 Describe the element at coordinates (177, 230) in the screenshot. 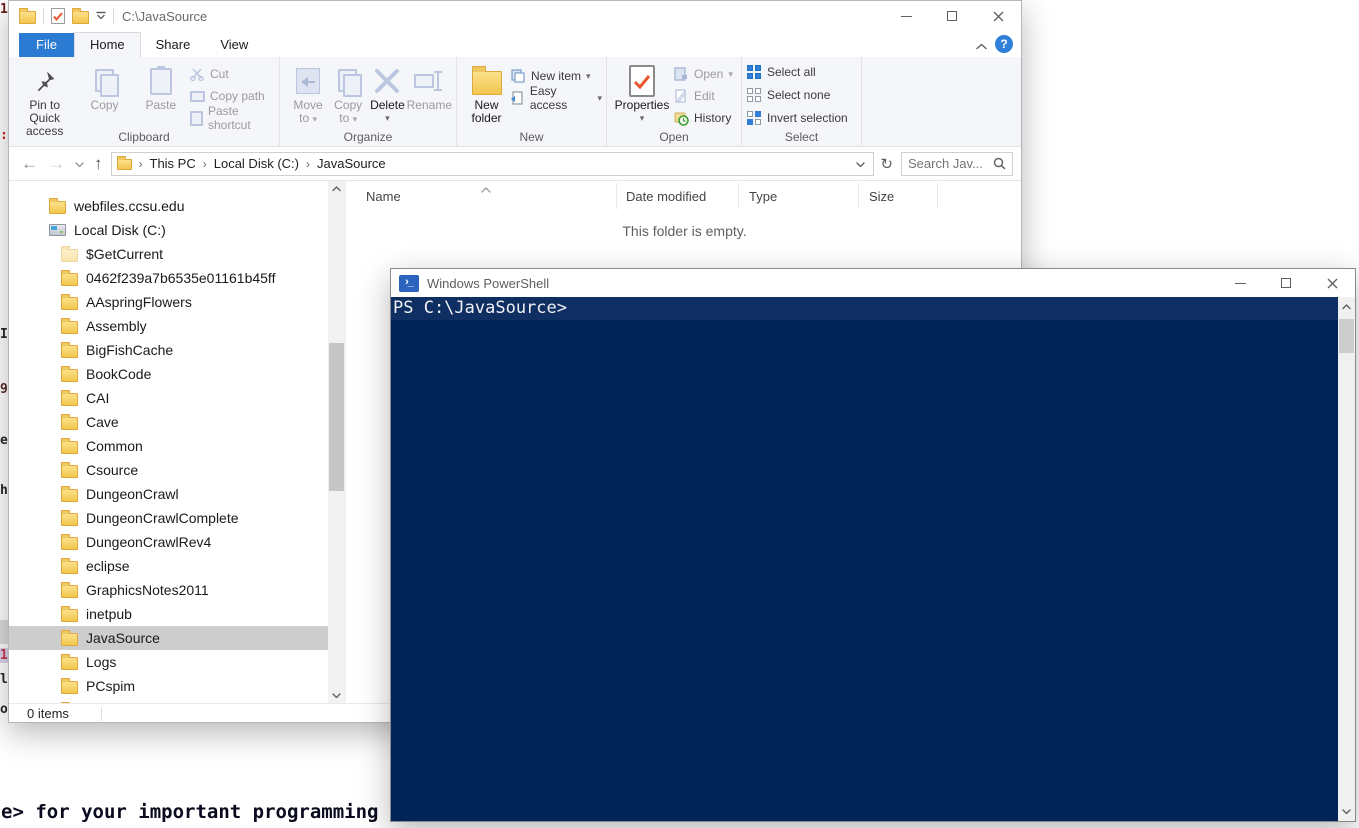

I see `tree-item-local-disk: Local Disk (C:)` at that location.